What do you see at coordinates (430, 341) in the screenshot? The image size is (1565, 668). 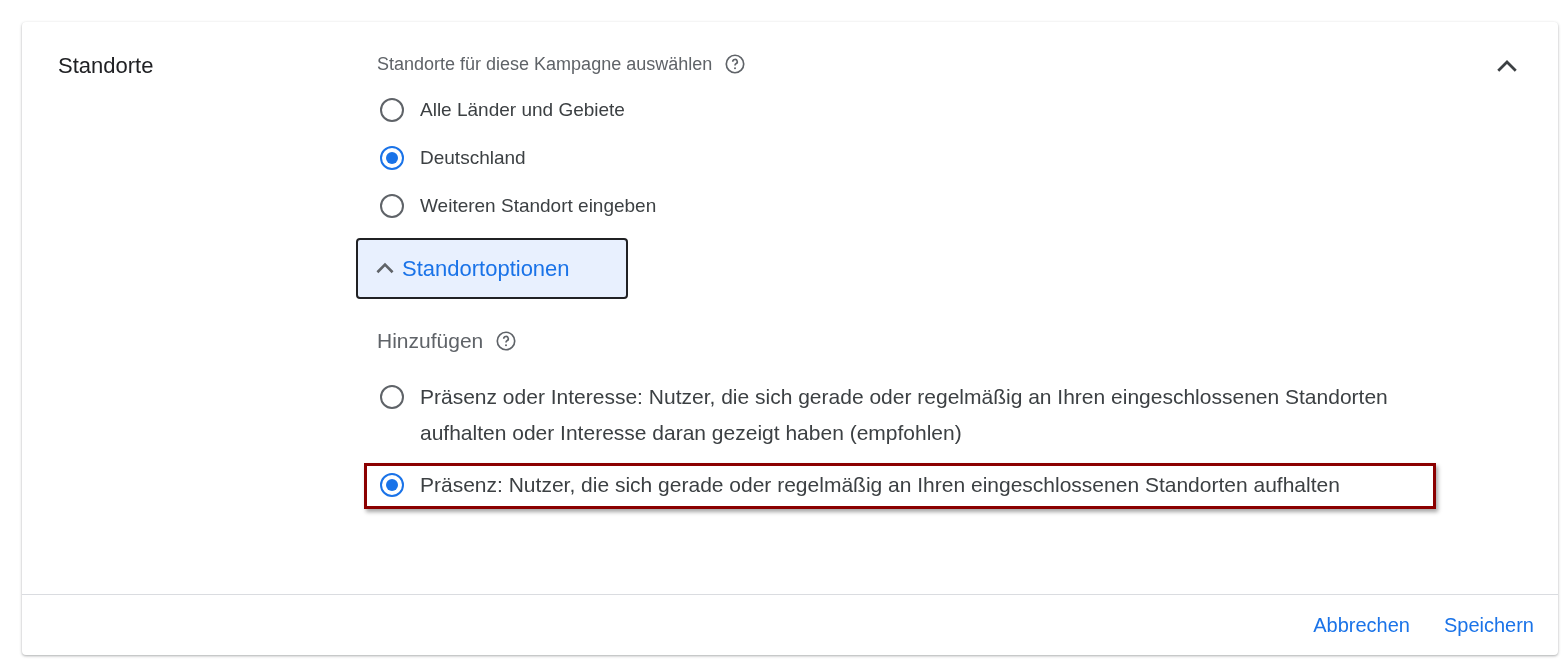 I see `subsection-label: Hinzufügen` at bounding box center [430, 341].